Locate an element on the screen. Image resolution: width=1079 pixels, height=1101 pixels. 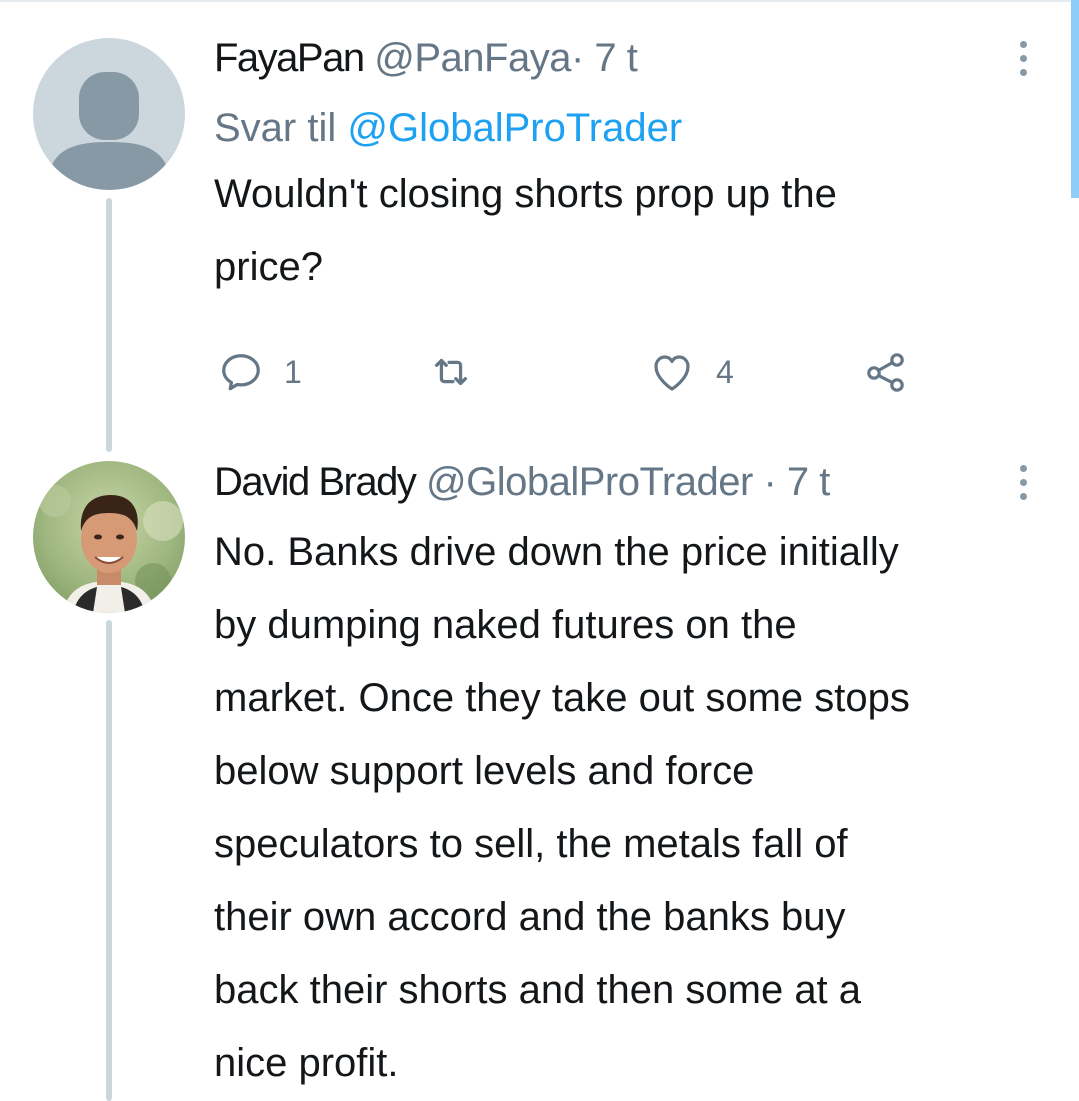
reply-to-handle: @GlobalProTrader is located at coordinates (514, 128).